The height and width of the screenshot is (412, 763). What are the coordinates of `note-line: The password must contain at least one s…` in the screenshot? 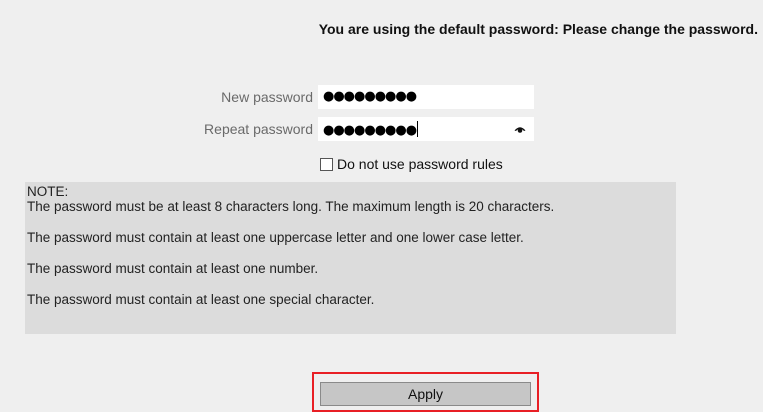 It's located at (201, 299).